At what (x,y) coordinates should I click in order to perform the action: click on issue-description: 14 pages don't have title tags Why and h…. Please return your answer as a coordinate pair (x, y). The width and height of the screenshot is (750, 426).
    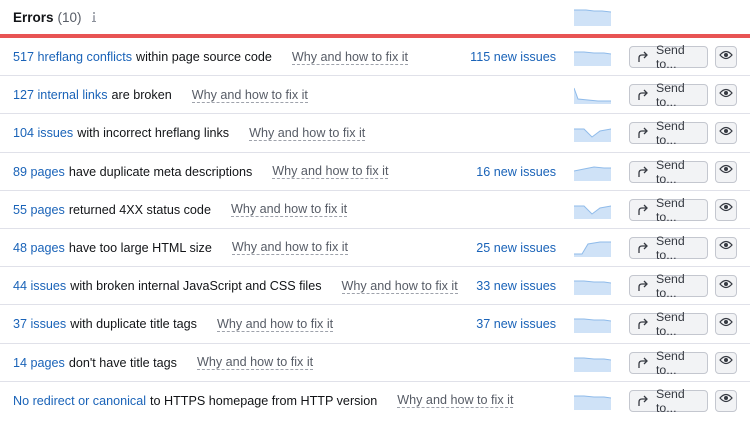
    Looking at the image, I should click on (163, 363).